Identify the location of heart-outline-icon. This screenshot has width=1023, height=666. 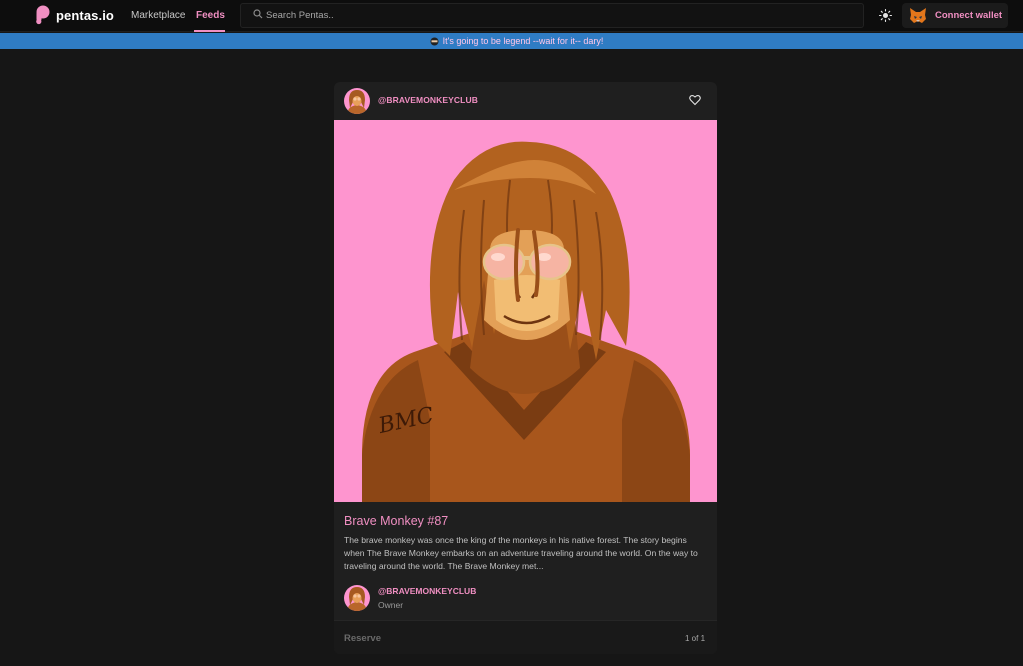
(695, 100).